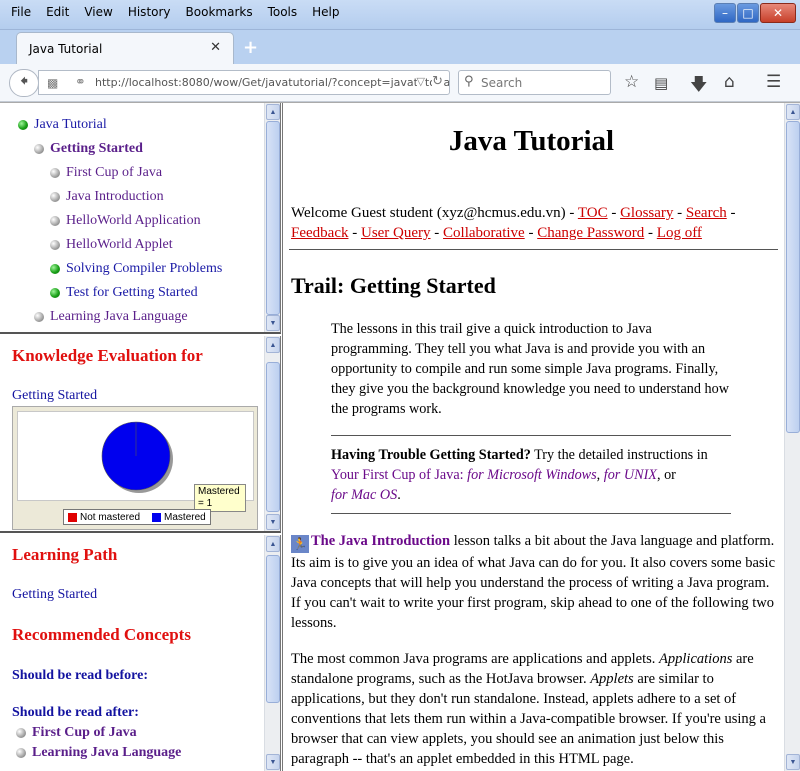 Image resolution: width=800 pixels, height=771 pixels. I want to click on menu-view: View, so click(98, 12).